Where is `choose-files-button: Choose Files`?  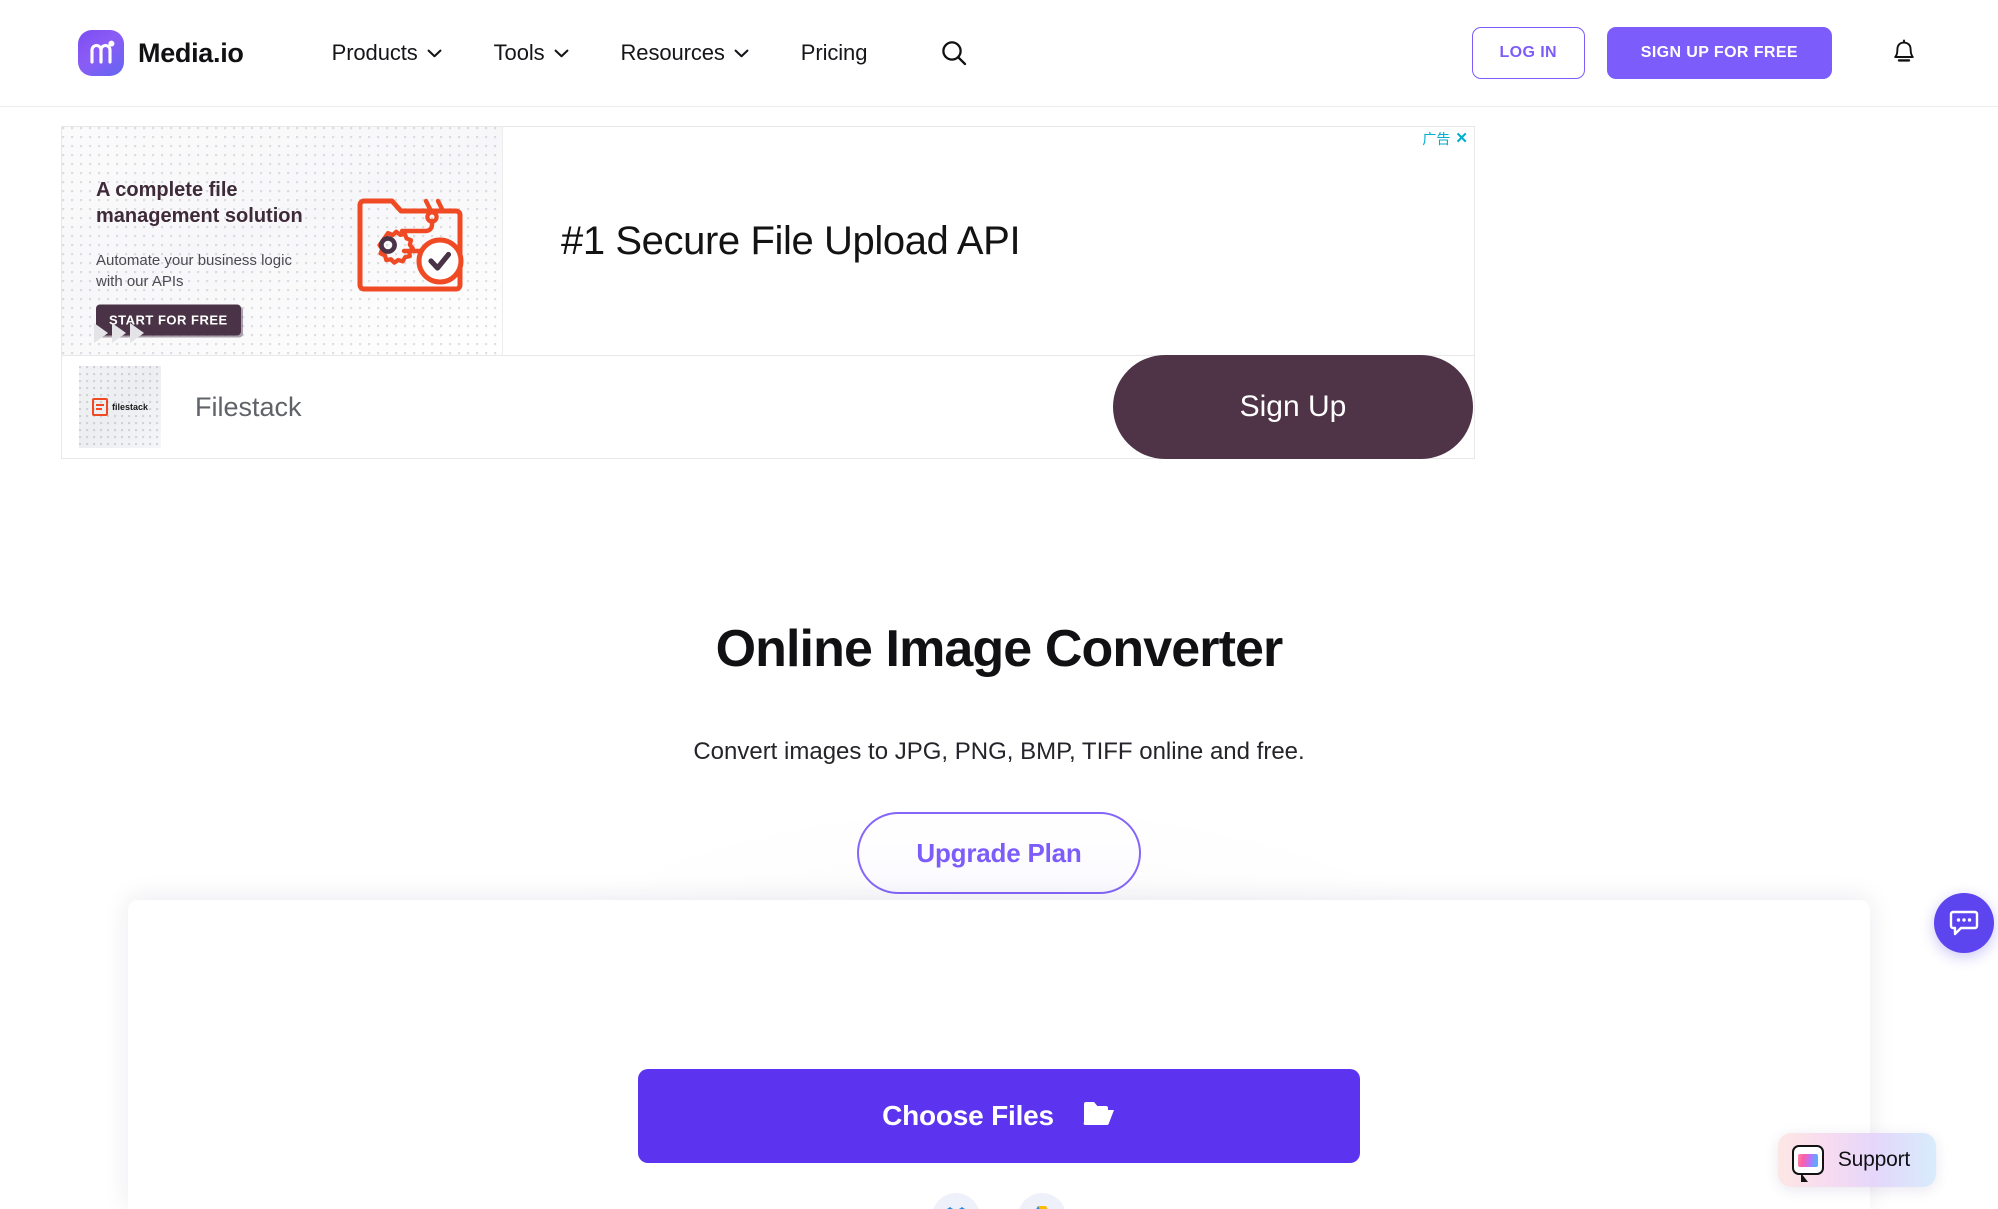 choose-files-button: Choose Files is located at coordinates (999, 1116).